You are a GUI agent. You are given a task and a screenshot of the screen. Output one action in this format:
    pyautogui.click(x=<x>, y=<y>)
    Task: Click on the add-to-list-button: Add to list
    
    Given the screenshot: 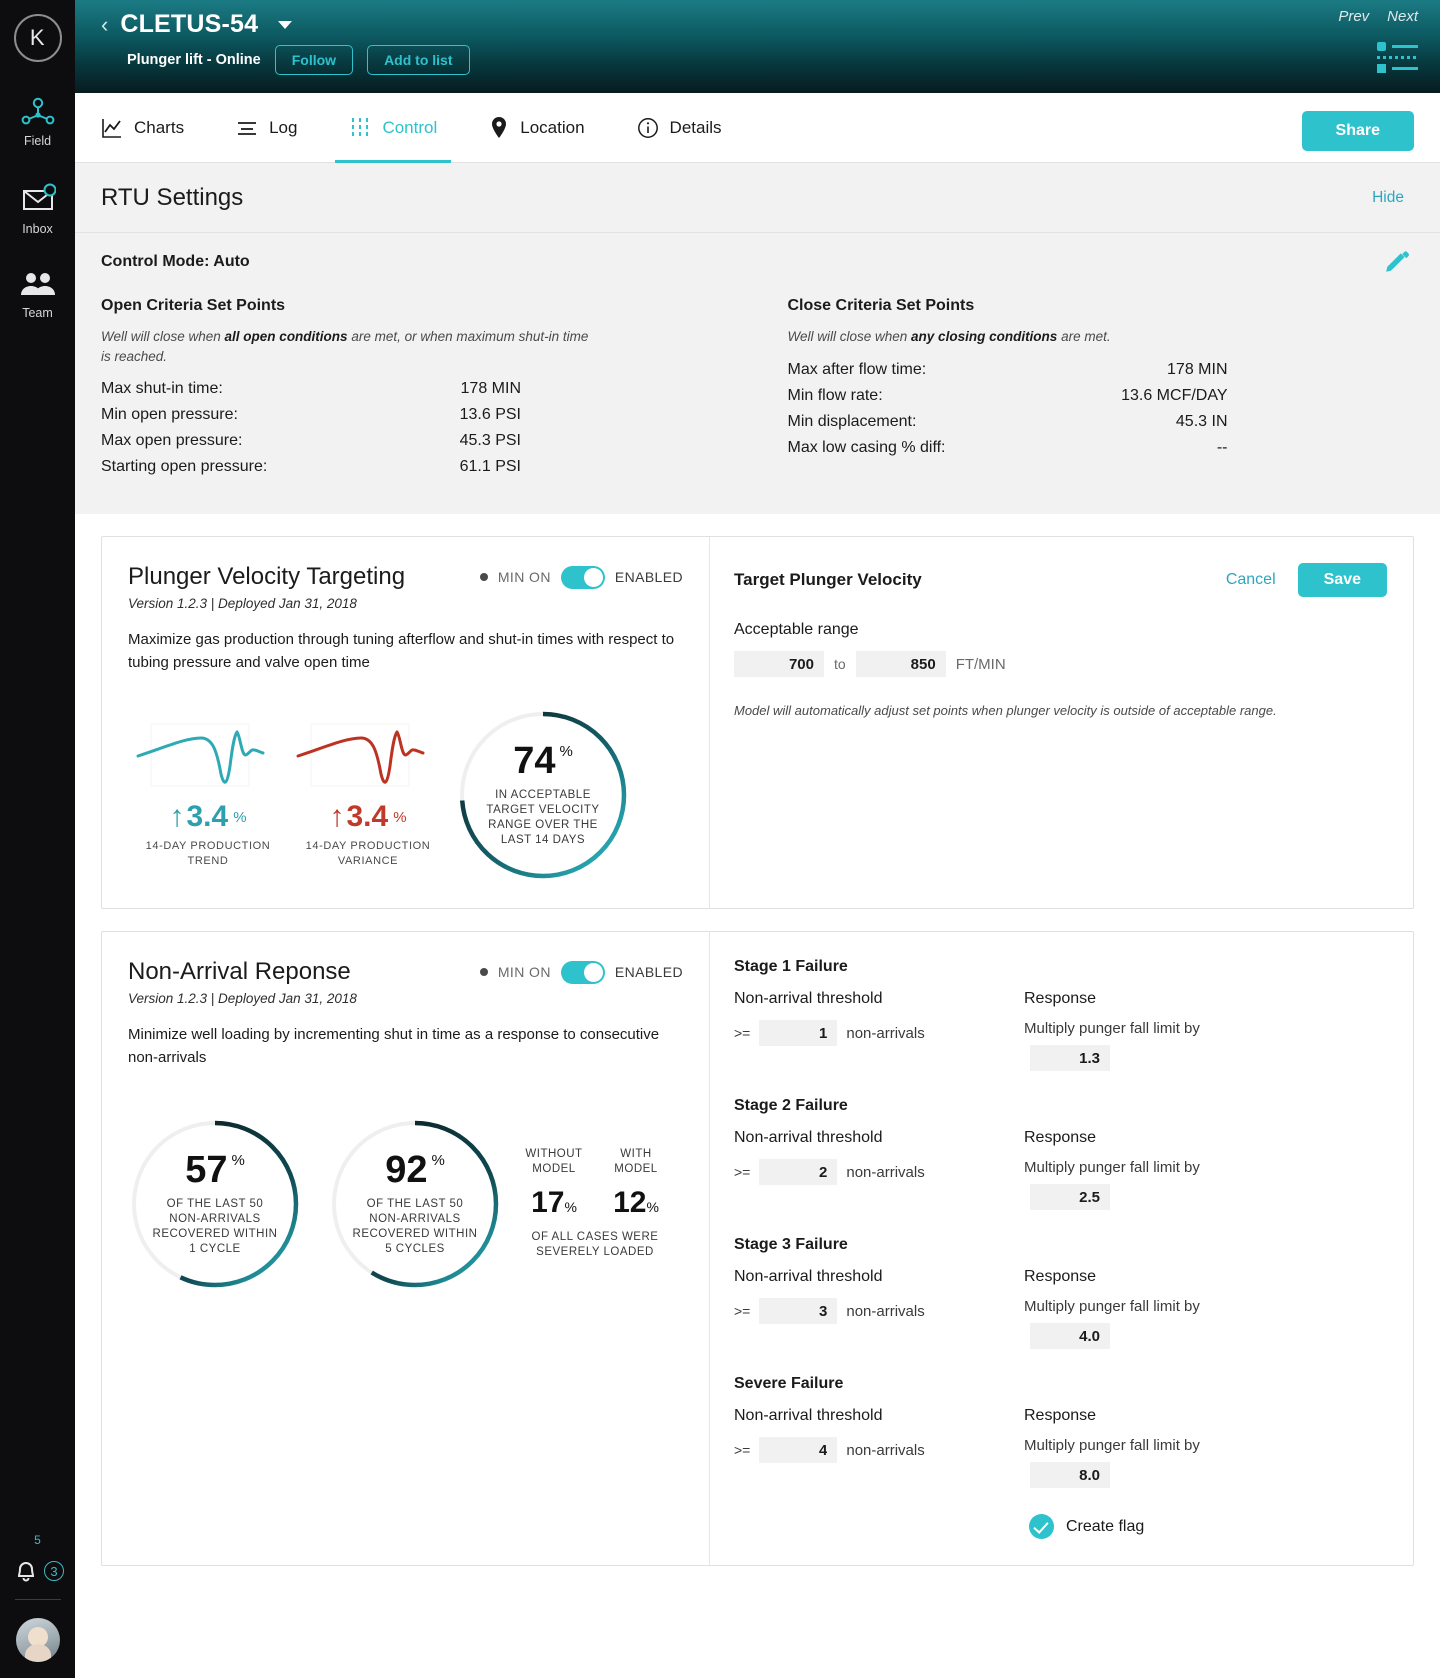 What is the action you would take?
    pyautogui.click(x=418, y=60)
    